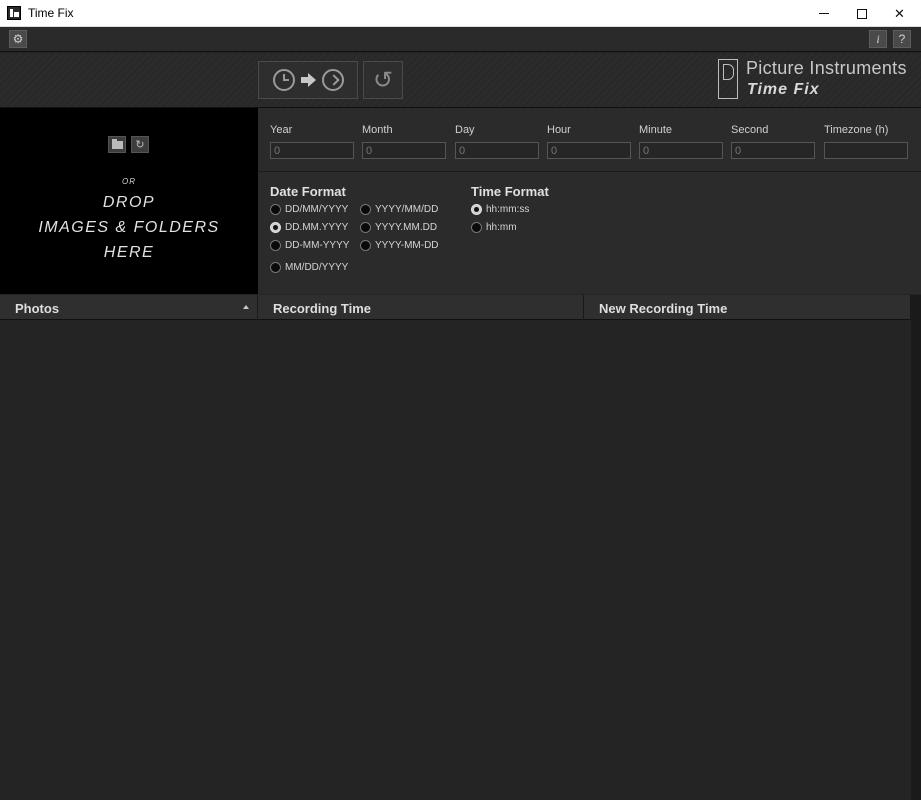 Image resolution: width=921 pixels, height=800 pixels. What do you see at coordinates (332, 80) in the screenshot?
I see `clock-forward-icon` at bounding box center [332, 80].